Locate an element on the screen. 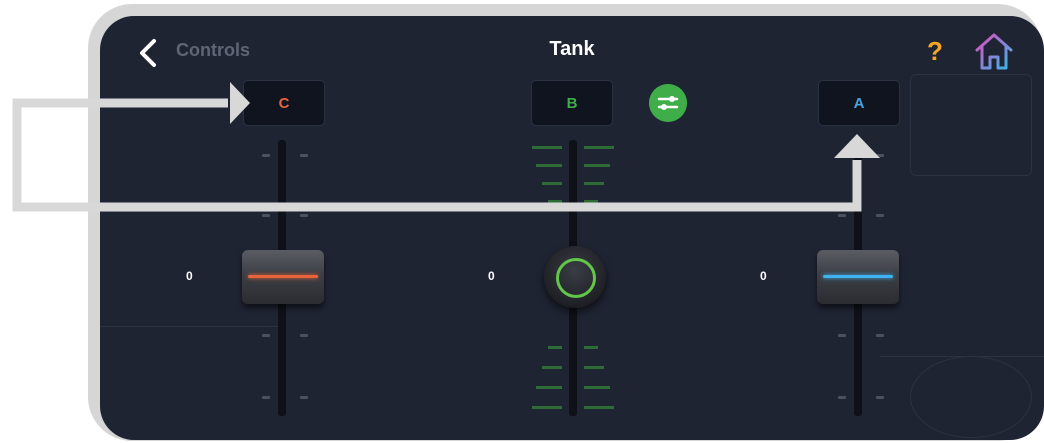 The image size is (1044, 443). slider-a-indicator is located at coordinates (858, 276).